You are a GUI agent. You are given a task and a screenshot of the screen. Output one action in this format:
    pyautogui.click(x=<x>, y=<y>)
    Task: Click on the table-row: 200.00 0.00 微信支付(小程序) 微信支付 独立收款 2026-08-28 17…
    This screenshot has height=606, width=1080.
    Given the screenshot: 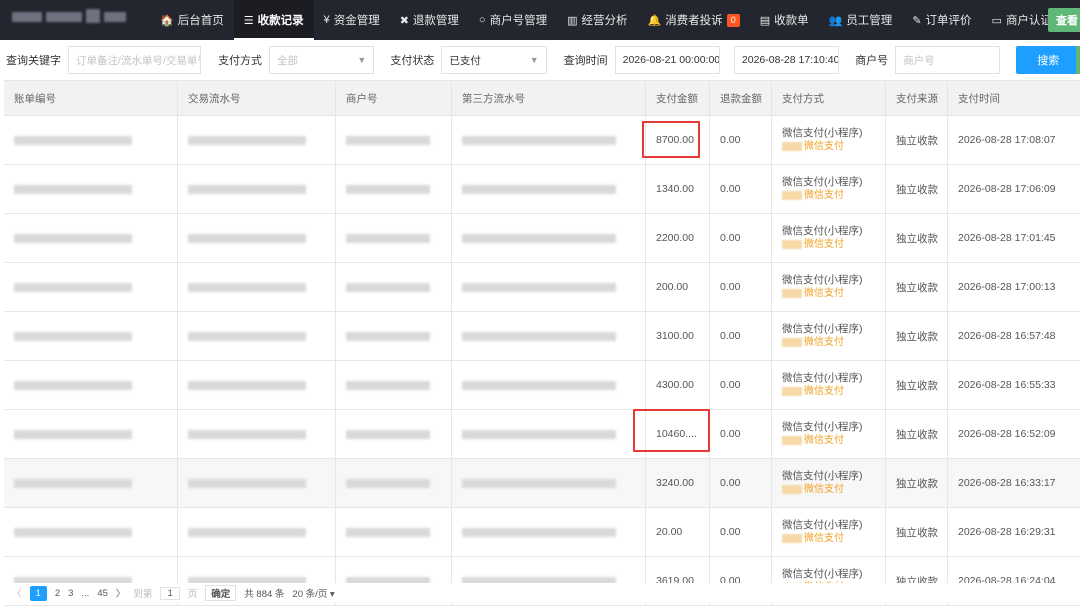 What is the action you would take?
    pyautogui.click(x=542, y=287)
    